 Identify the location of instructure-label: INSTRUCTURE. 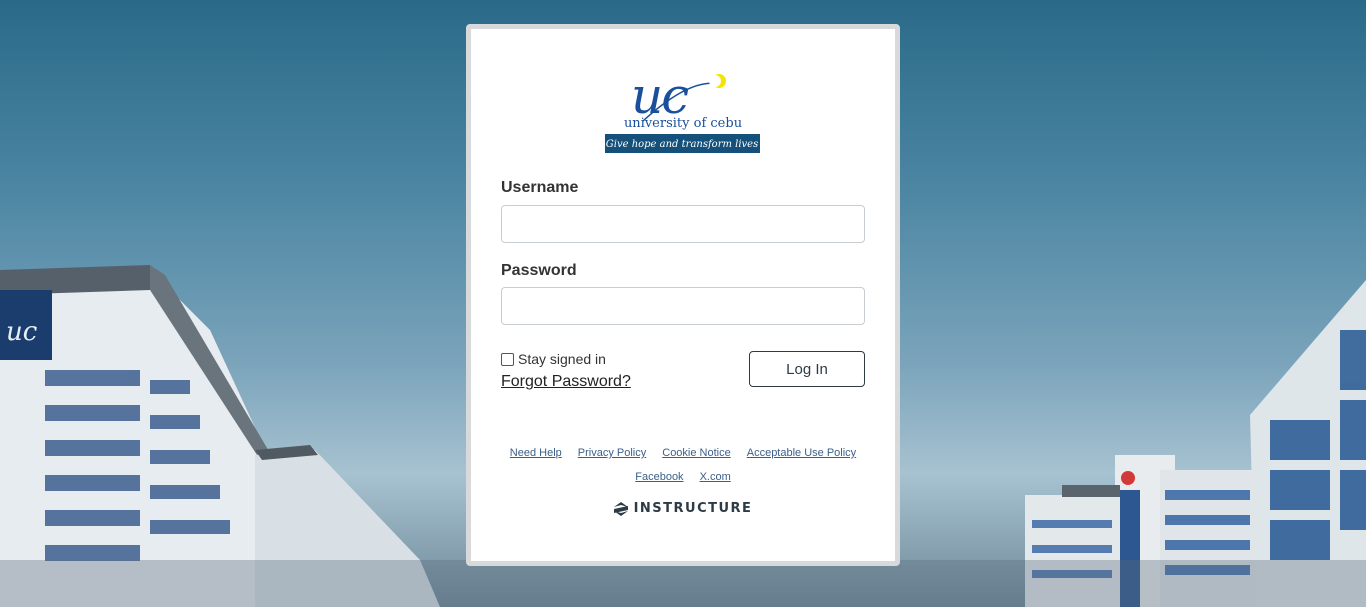
(693, 508).